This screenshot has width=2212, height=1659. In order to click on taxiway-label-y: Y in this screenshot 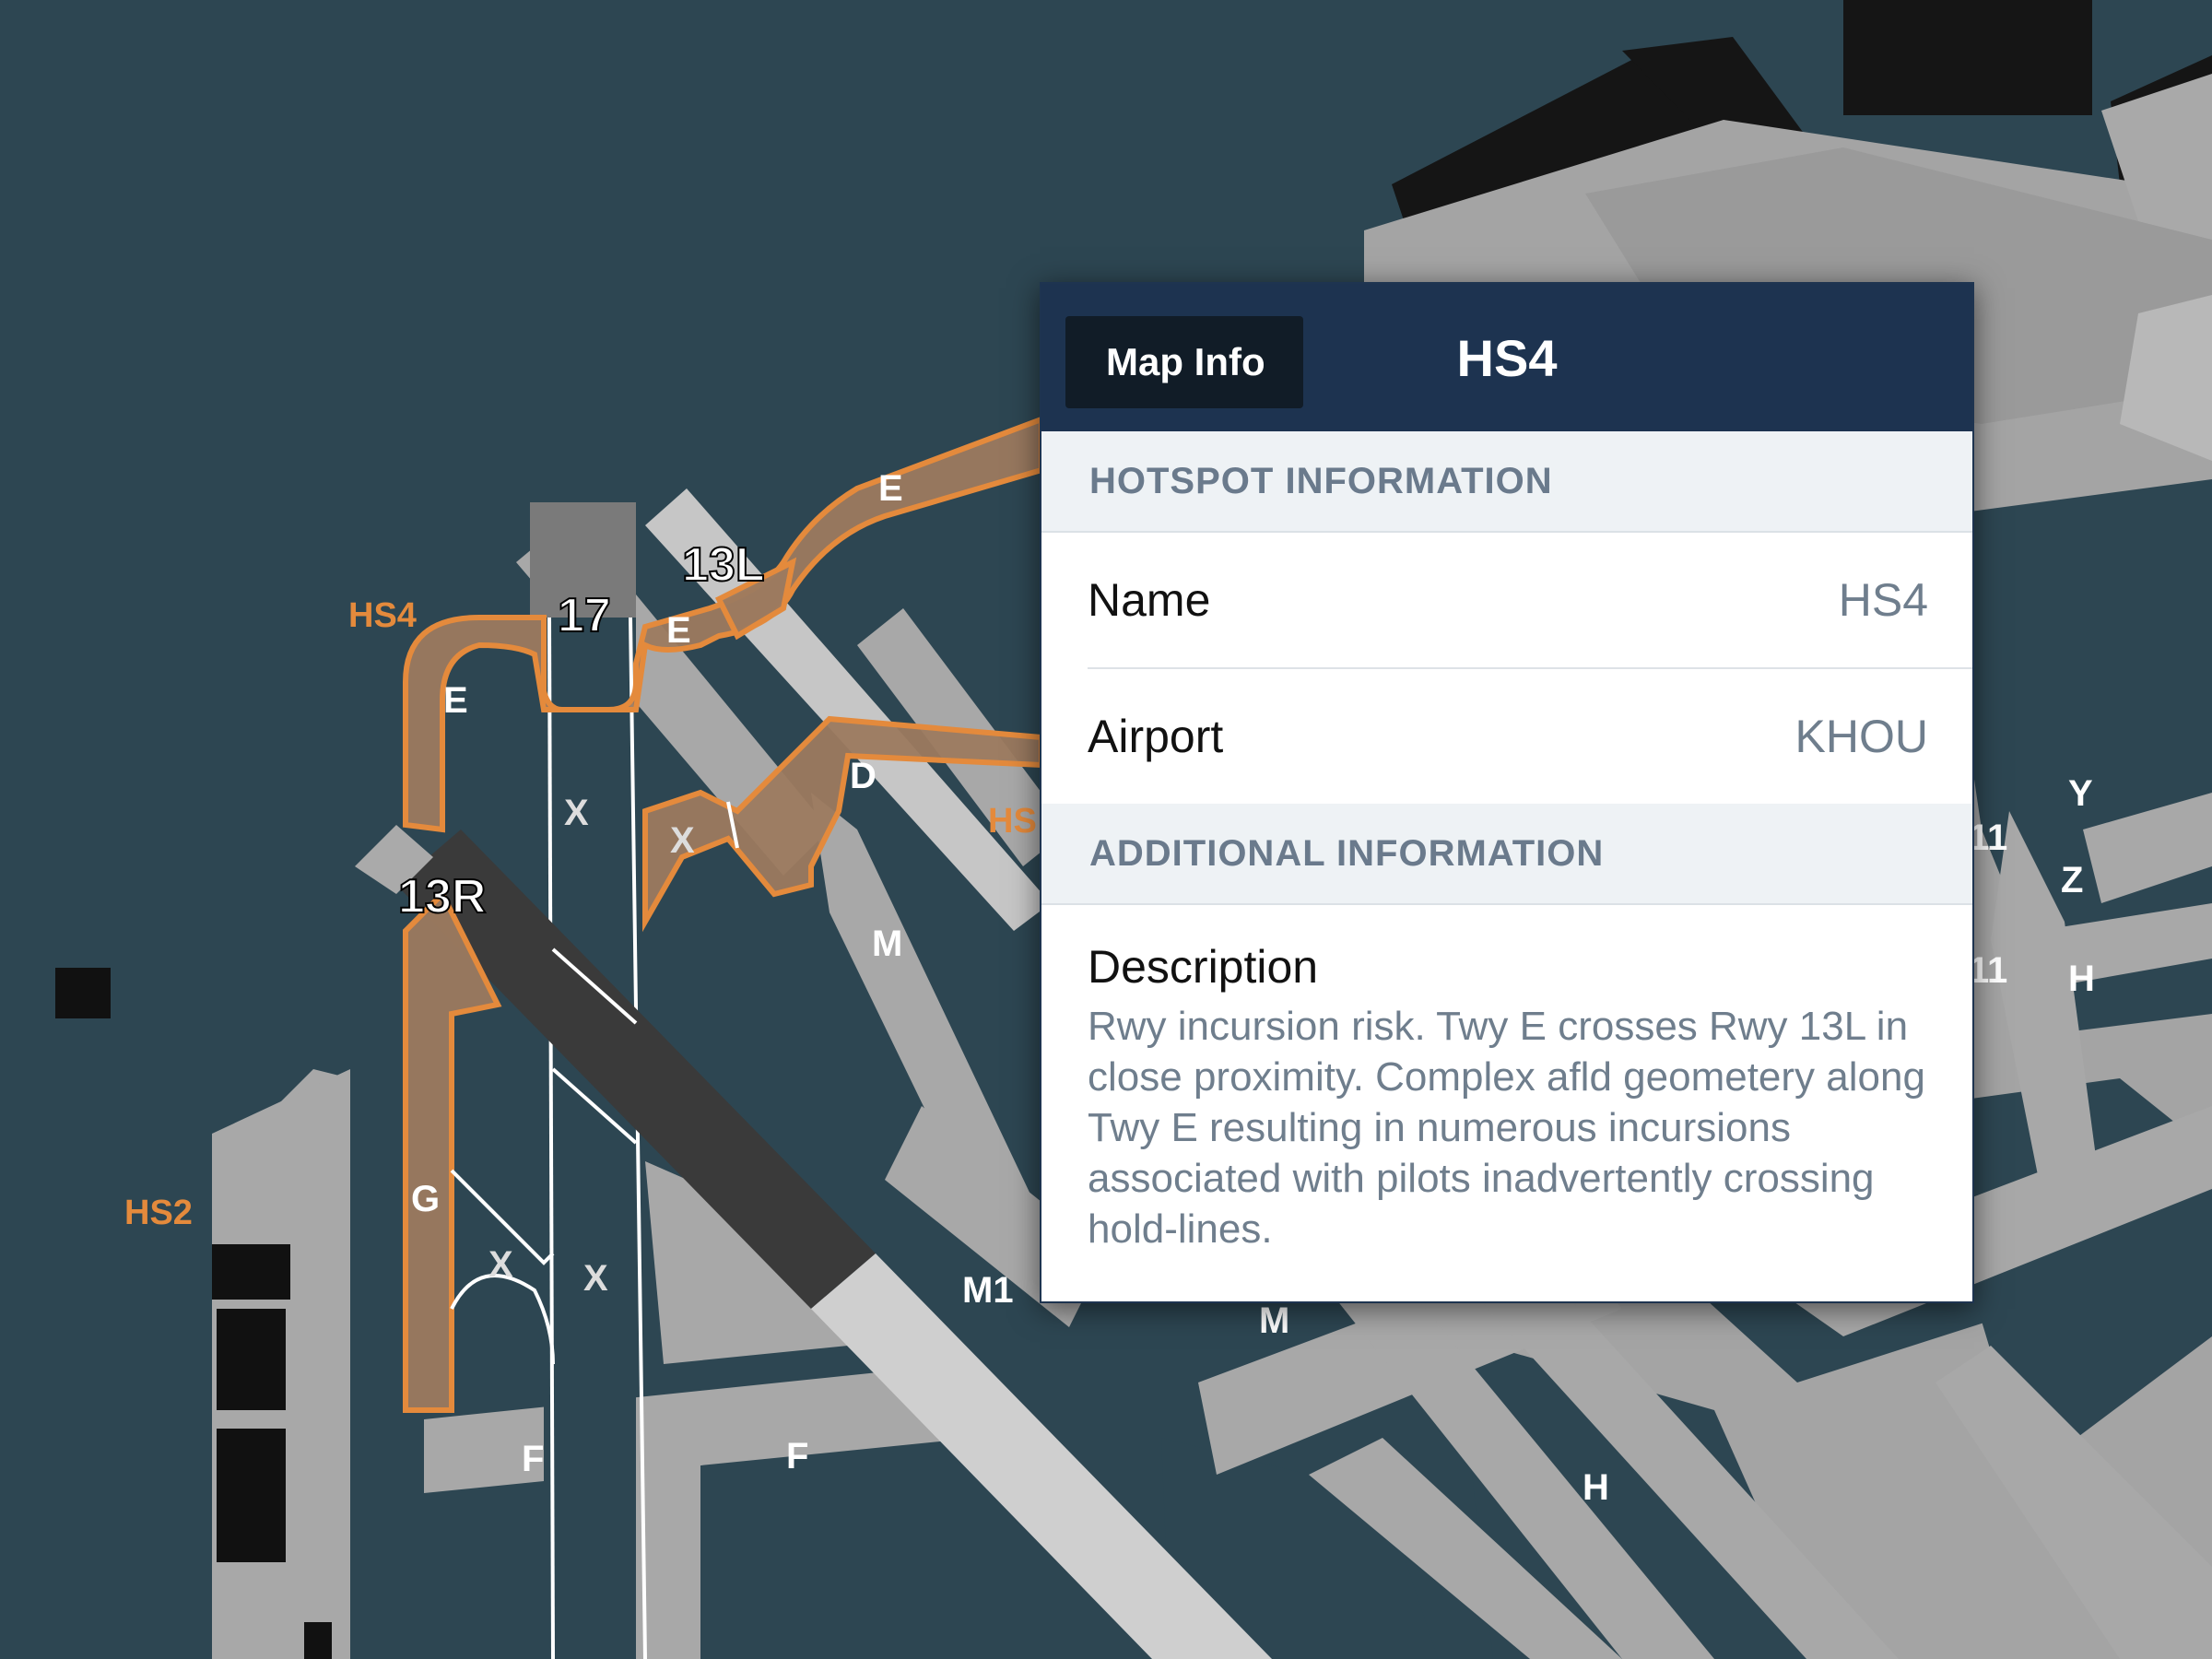, I will do `click(2080, 793)`.